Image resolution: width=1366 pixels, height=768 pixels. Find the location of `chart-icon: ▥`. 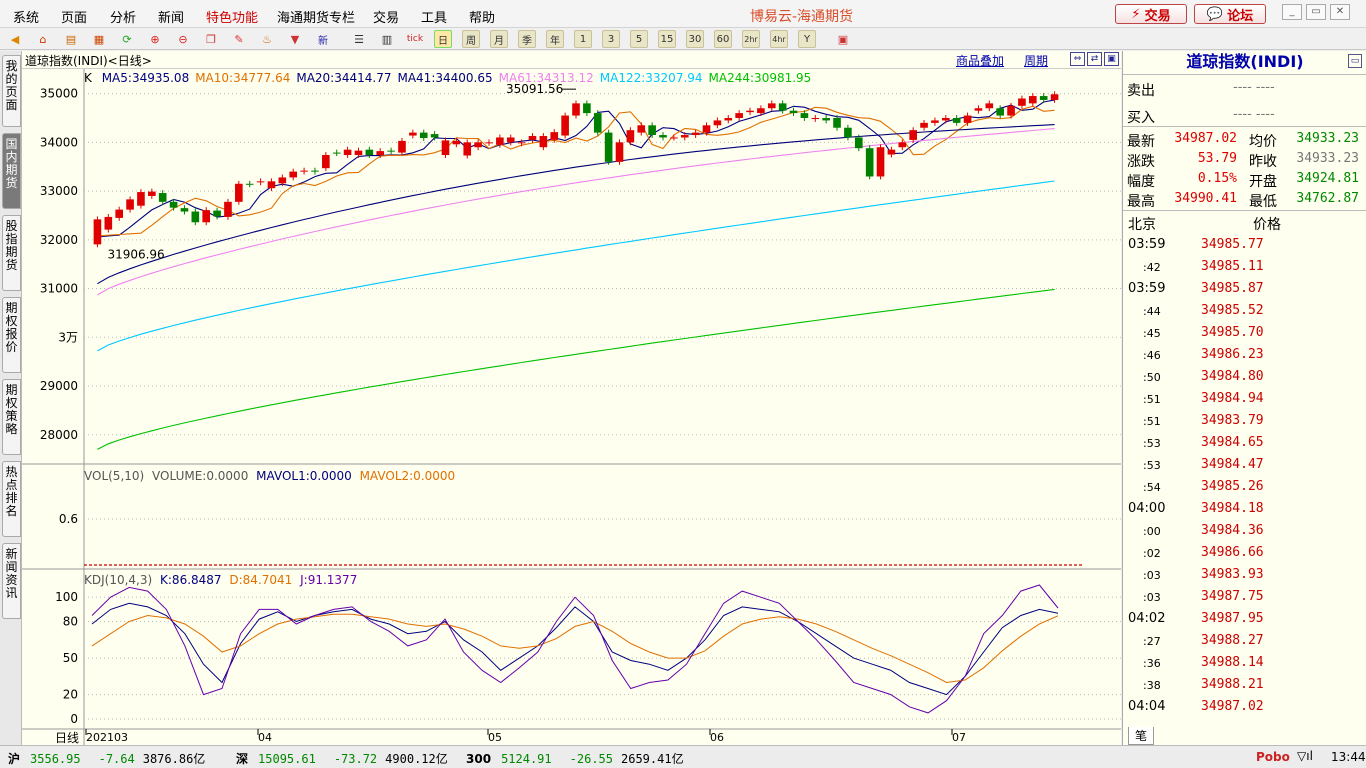

chart-icon: ▥ is located at coordinates (387, 39).